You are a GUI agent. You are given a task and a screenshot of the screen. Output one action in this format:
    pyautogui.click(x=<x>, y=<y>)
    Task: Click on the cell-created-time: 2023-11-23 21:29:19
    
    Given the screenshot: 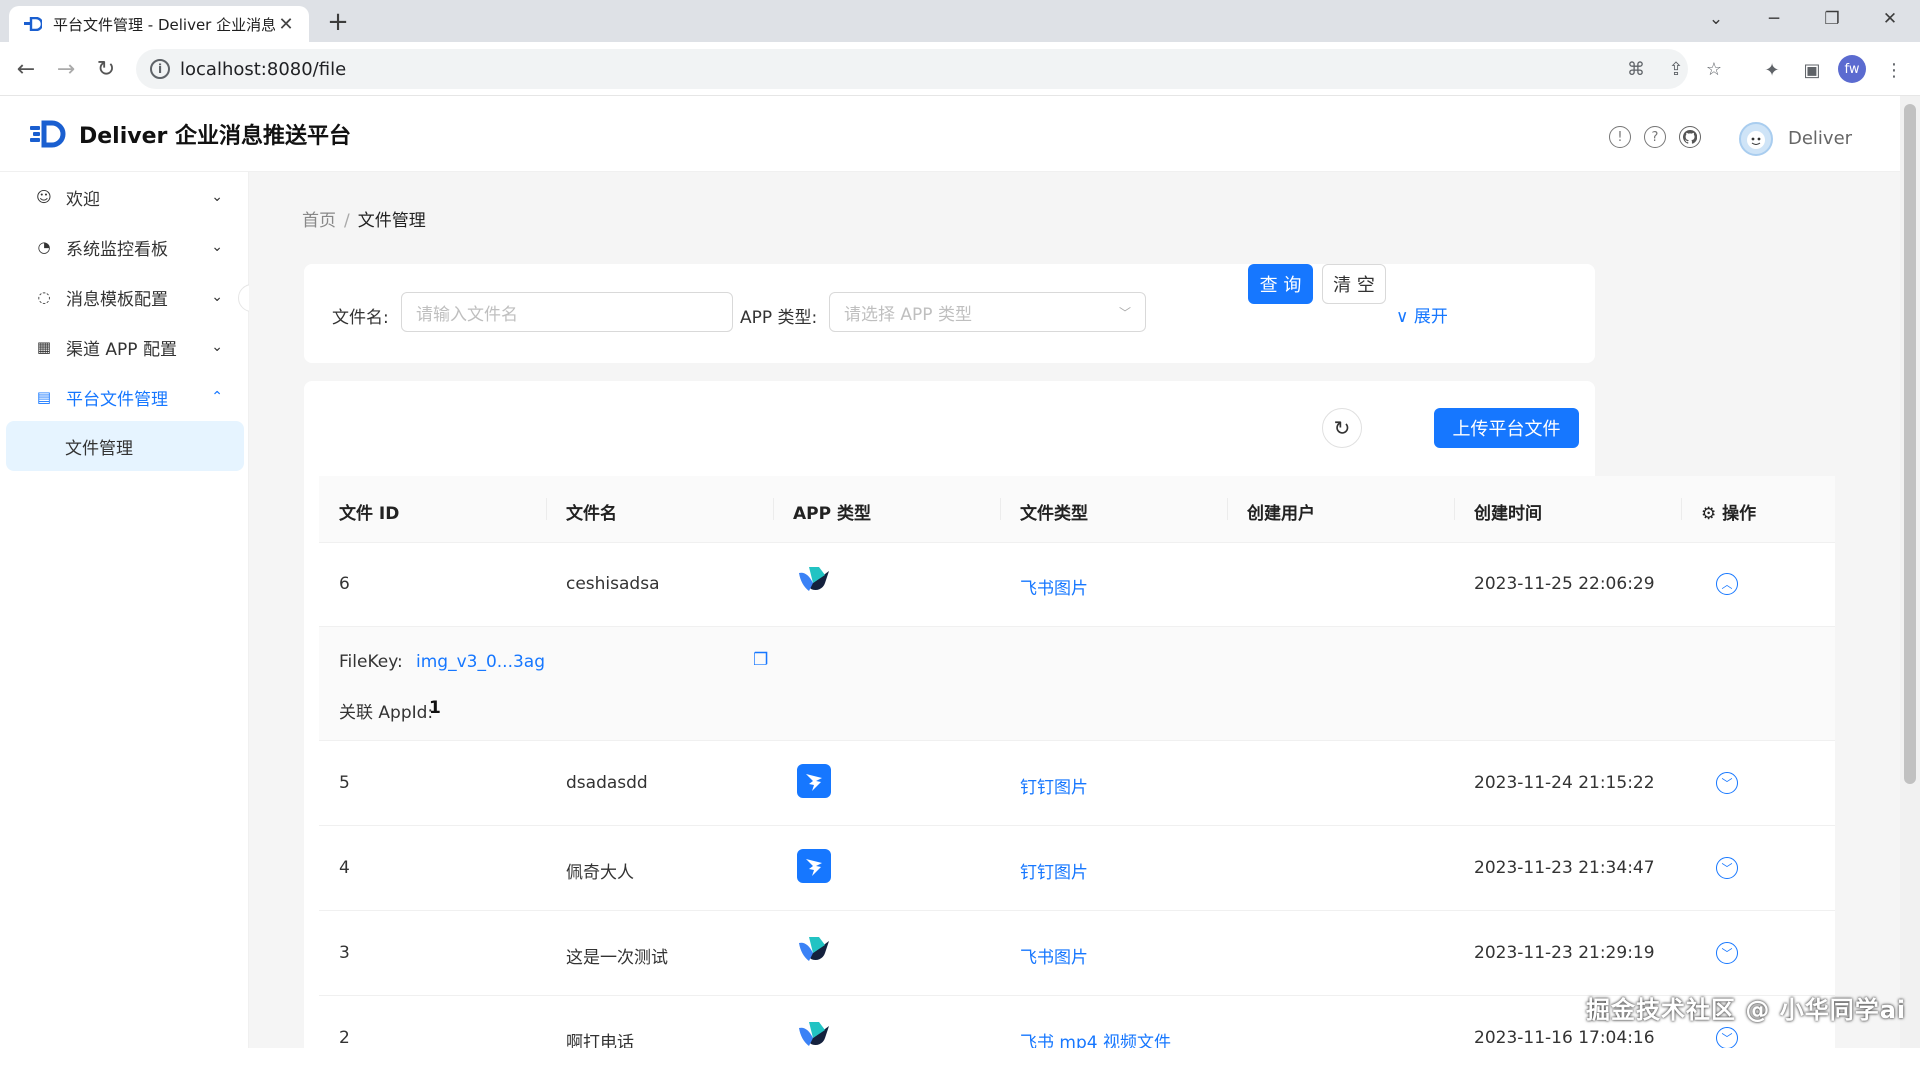 What is the action you would take?
    pyautogui.click(x=1564, y=953)
    